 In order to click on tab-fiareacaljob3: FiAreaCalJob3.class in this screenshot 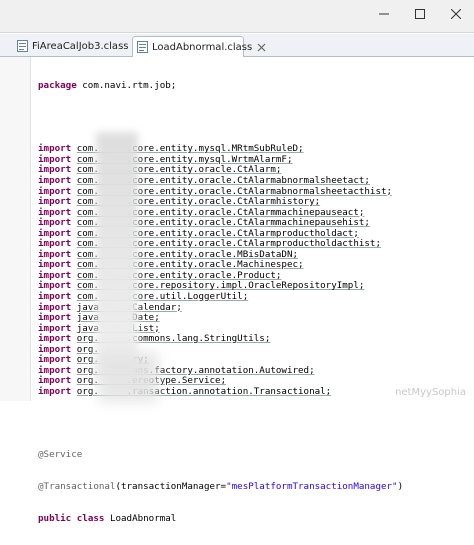, I will do `click(77, 45)`.